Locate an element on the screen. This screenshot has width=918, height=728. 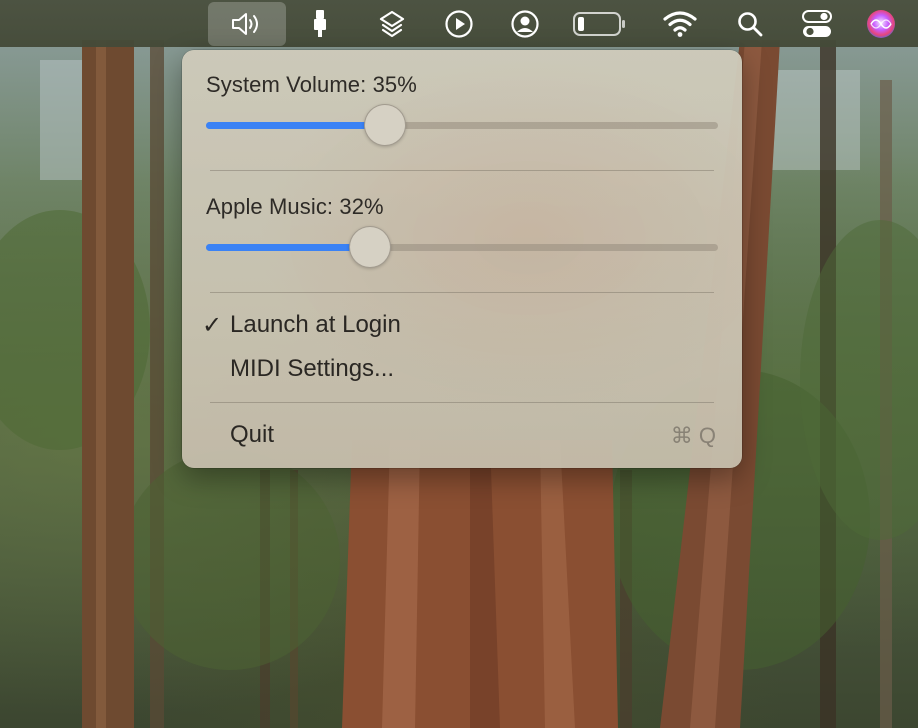
control-center-icon is located at coordinates (817, 23).